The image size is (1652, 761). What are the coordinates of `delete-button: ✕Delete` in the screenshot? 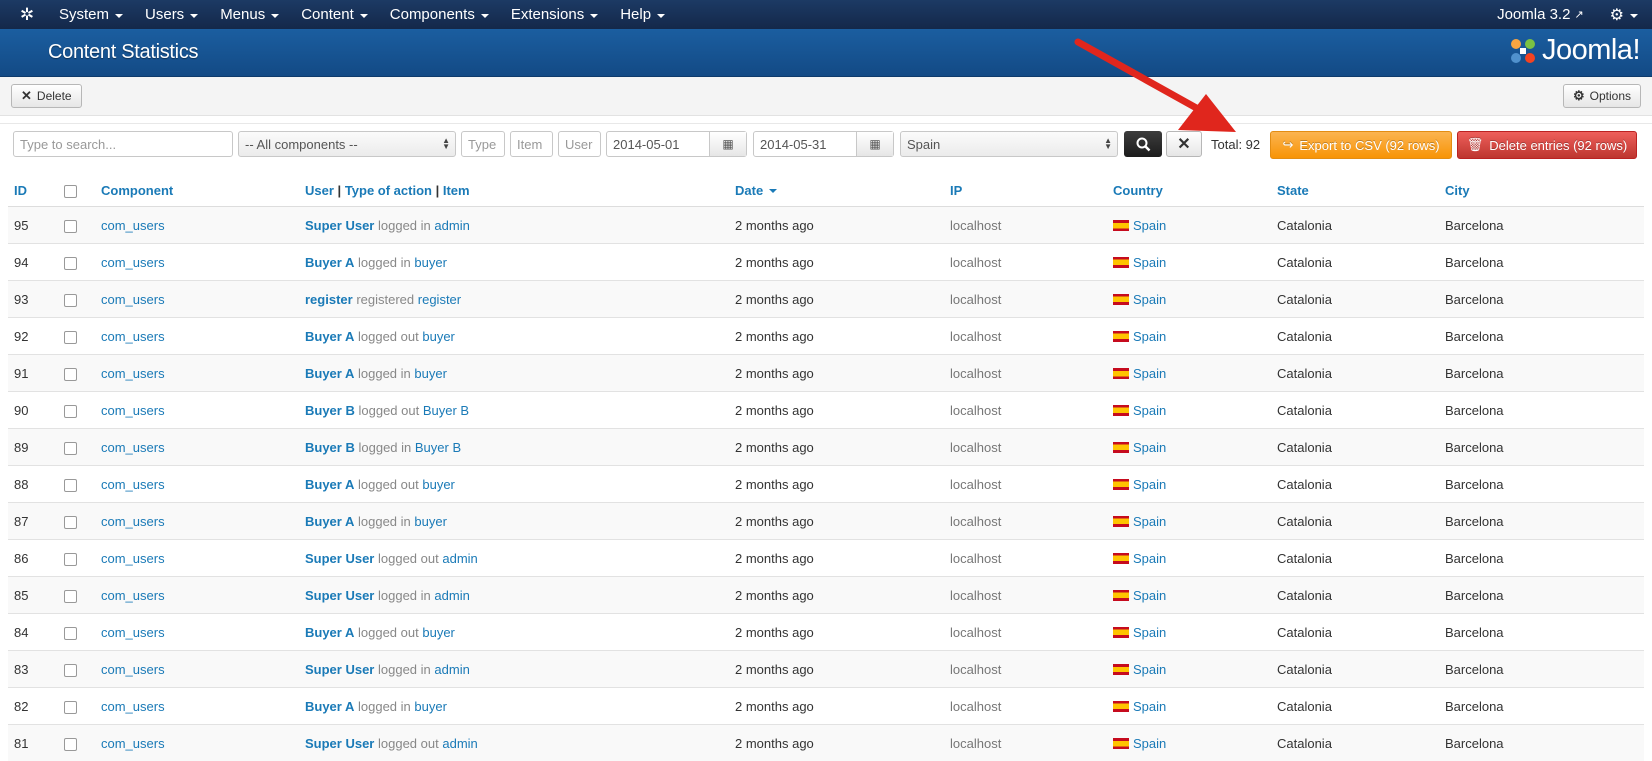 It's located at (46, 96).